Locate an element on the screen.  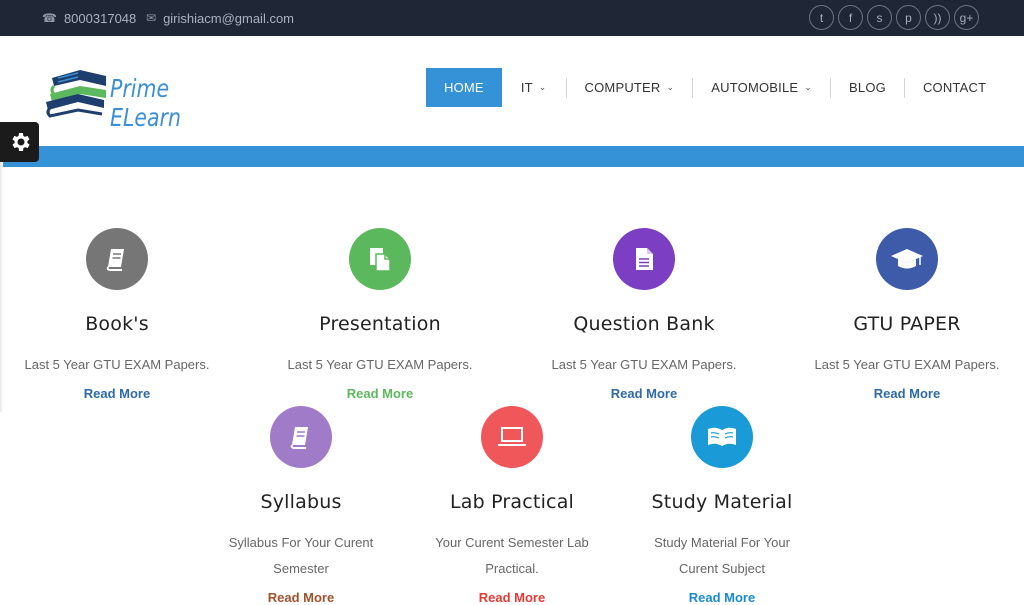
nav-computer-label: COMPUTER is located at coordinates (622, 87).